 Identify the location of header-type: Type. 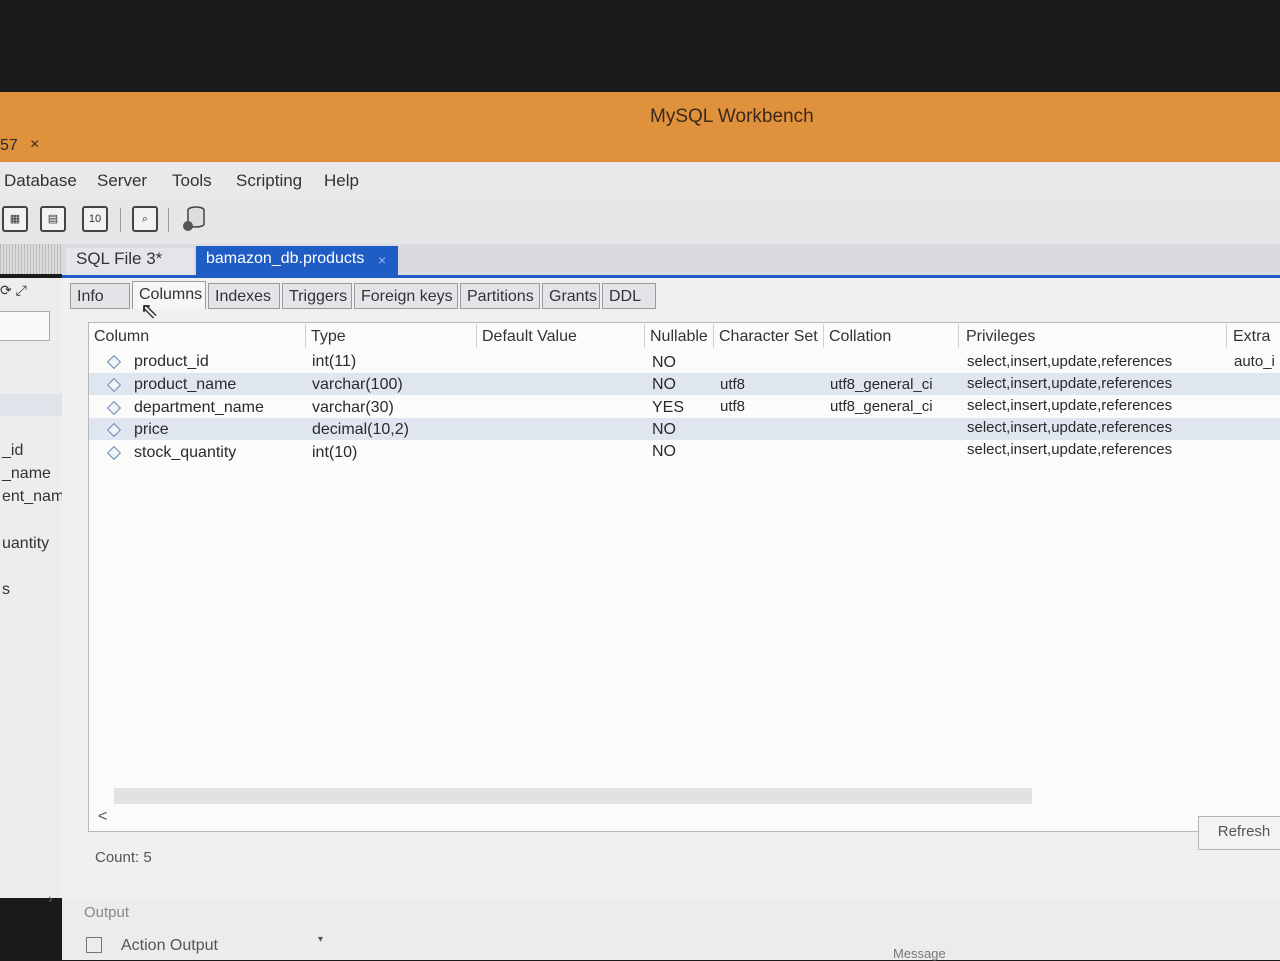
(328, 337).